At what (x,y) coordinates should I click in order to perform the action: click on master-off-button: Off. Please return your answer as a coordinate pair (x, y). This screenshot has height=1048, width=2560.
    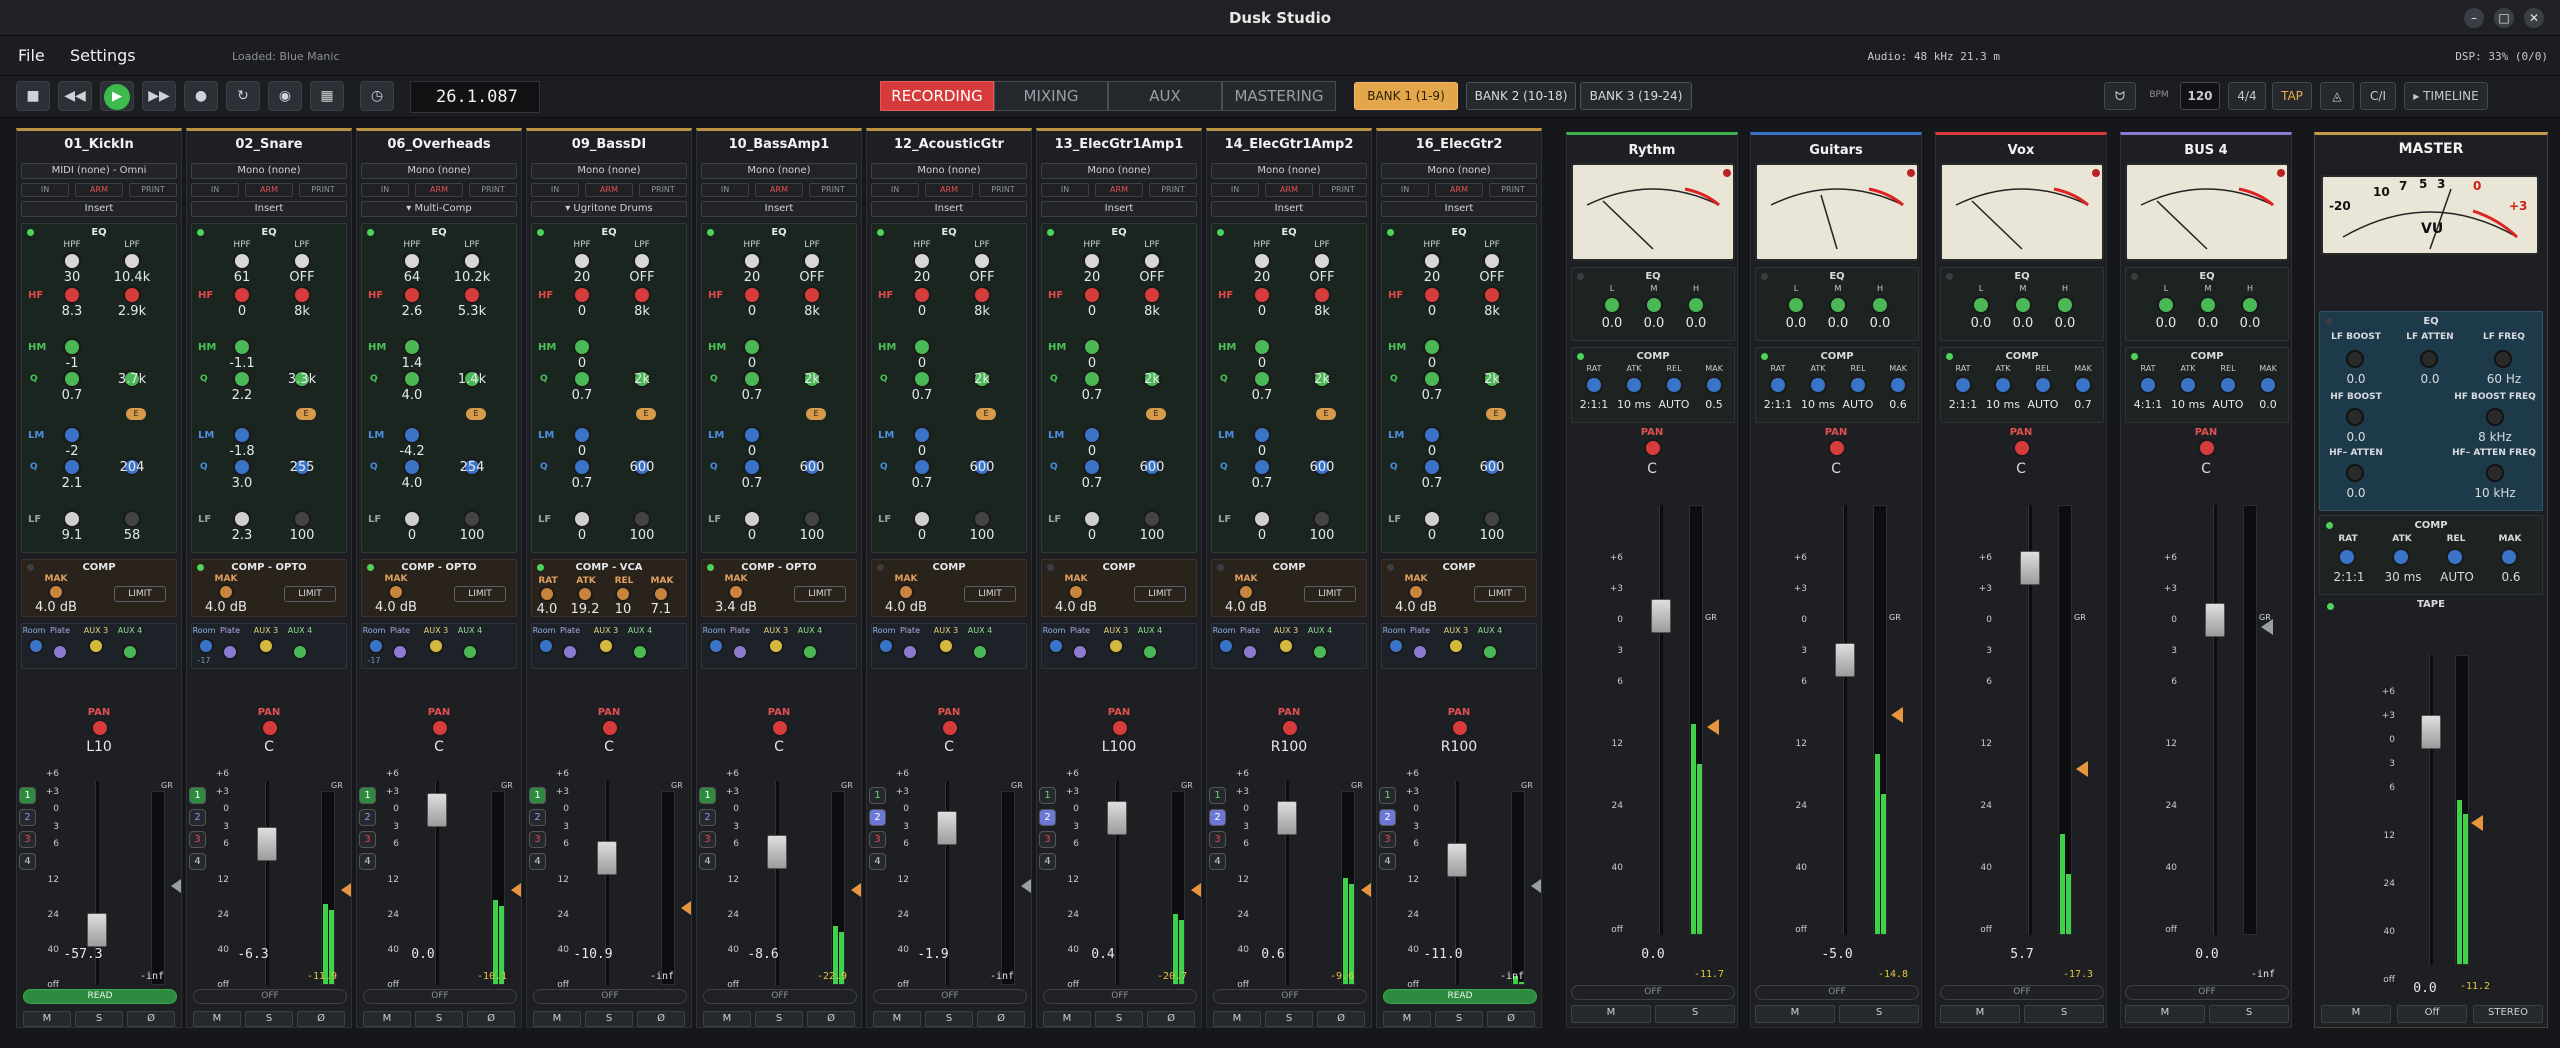
    Looking at the image, I should click on (2432, 1014).